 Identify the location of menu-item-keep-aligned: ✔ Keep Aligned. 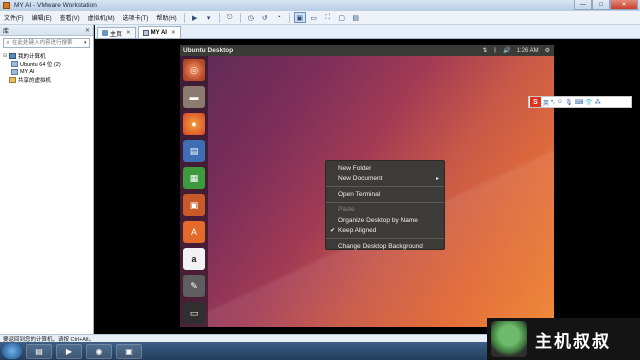
(385, 231).